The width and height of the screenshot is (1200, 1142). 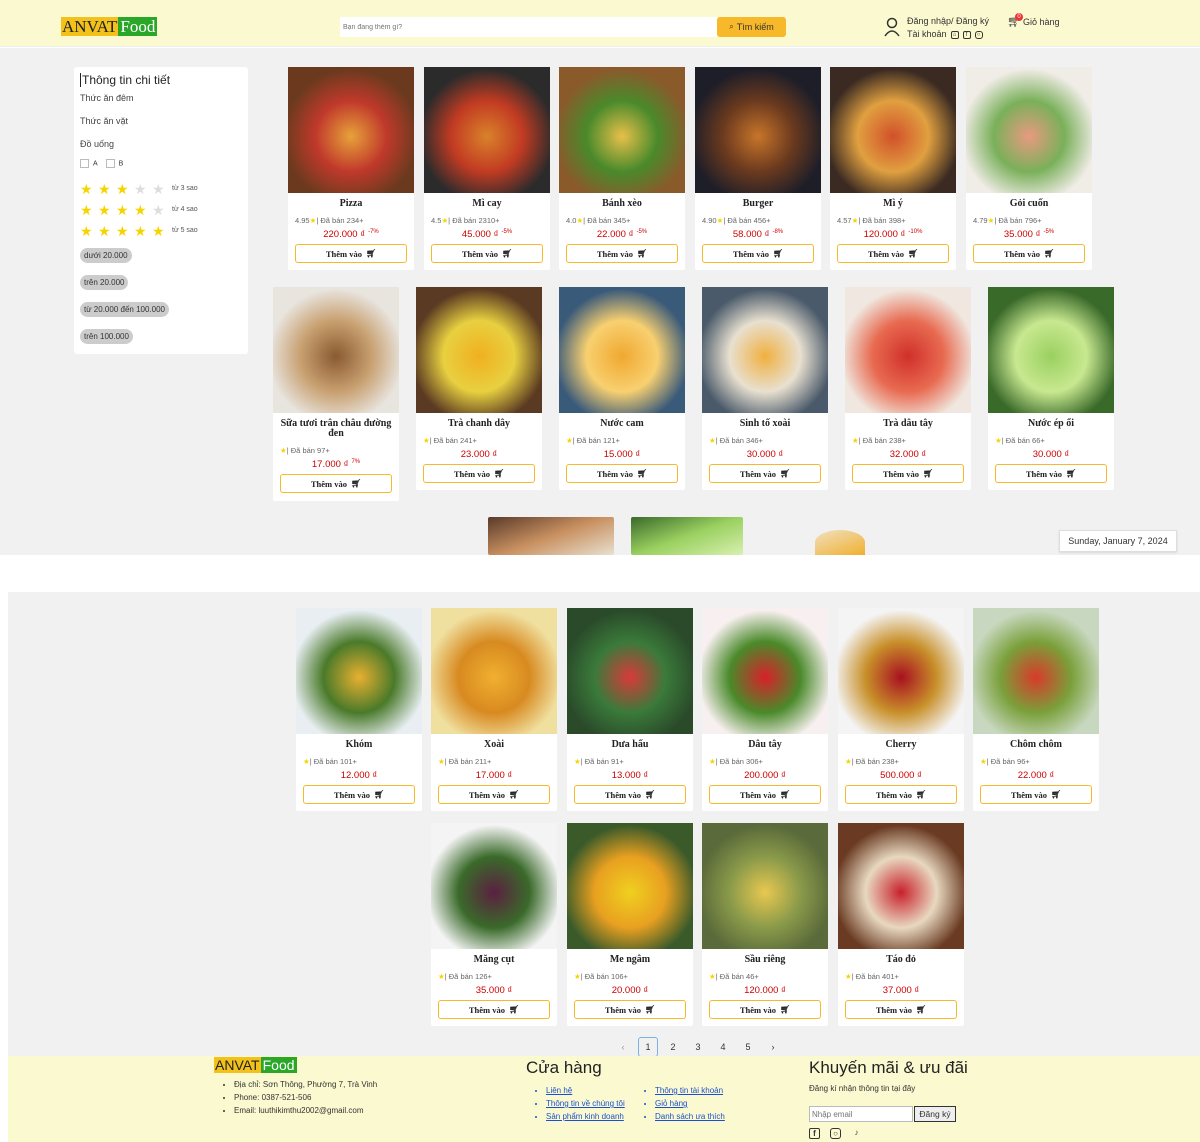 What do you see at coordinates (494, 960) in the screenshot?
I see `product-name: Măng cụt` at bounding box center [494, 960].